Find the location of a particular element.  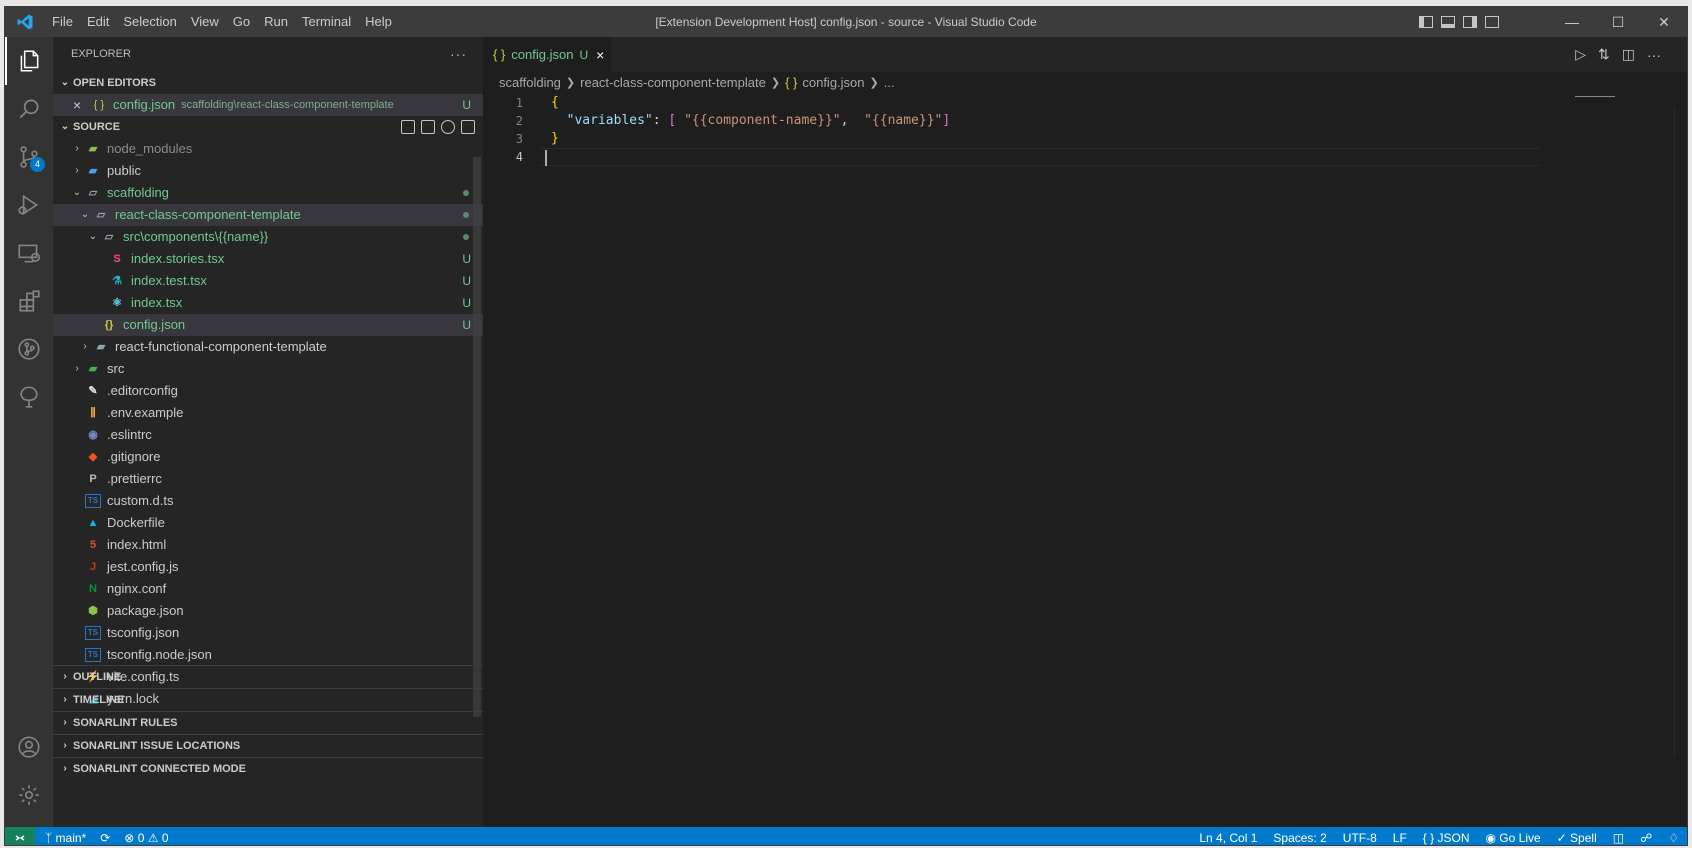

menu-view: View is located at coordinates (205, 22).